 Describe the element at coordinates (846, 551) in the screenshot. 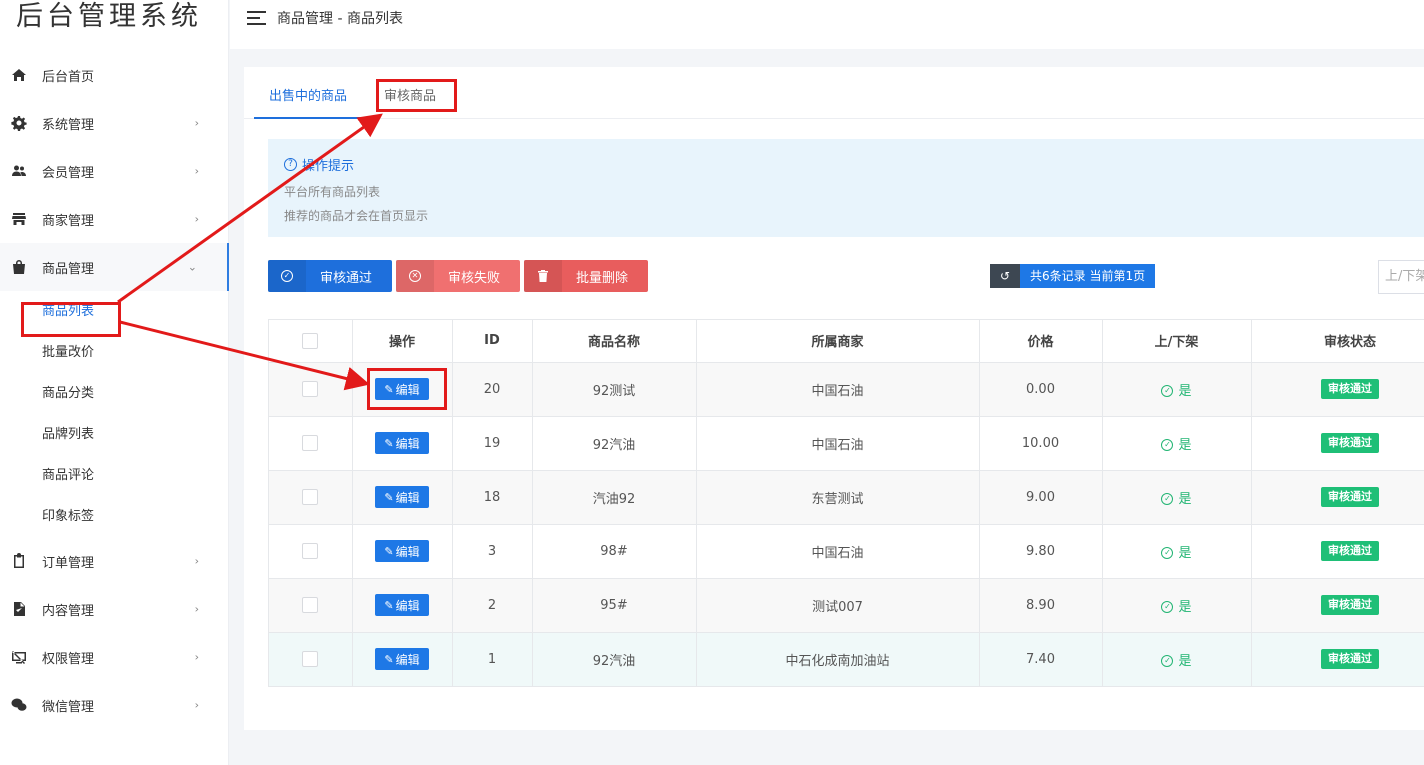

I see `table-row: ✎ 编辑 3 98# 中国石油 9.80 ✓ 是审核通过` at that location.